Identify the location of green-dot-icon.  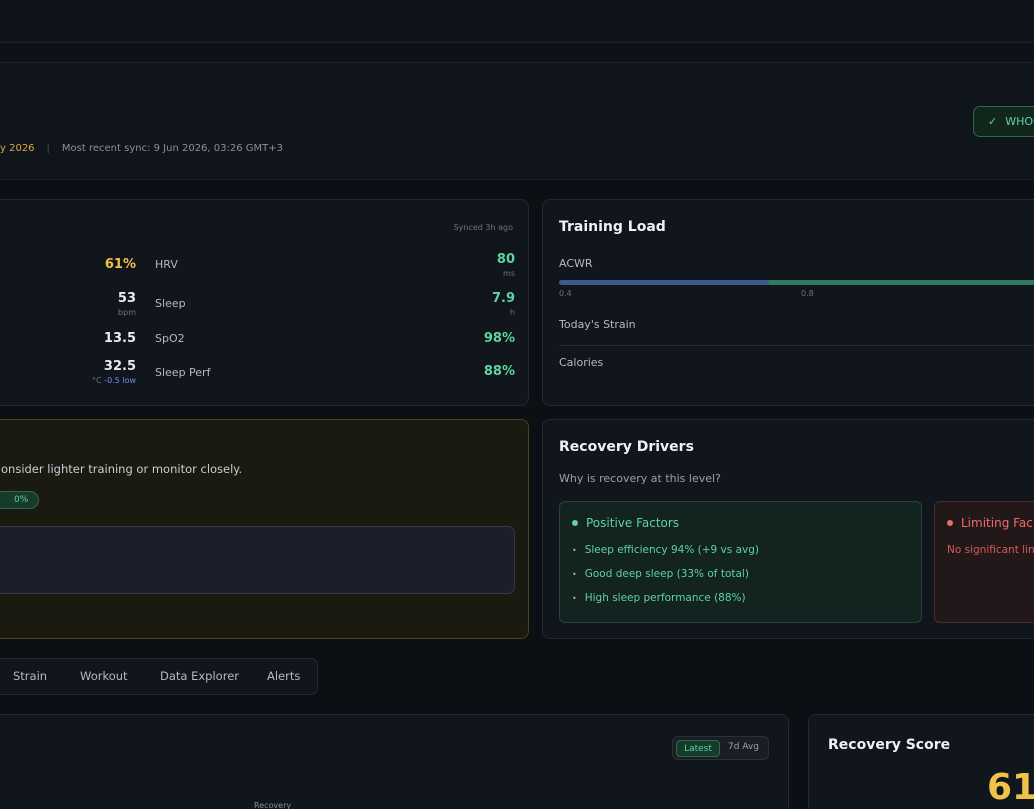
(575, 523).